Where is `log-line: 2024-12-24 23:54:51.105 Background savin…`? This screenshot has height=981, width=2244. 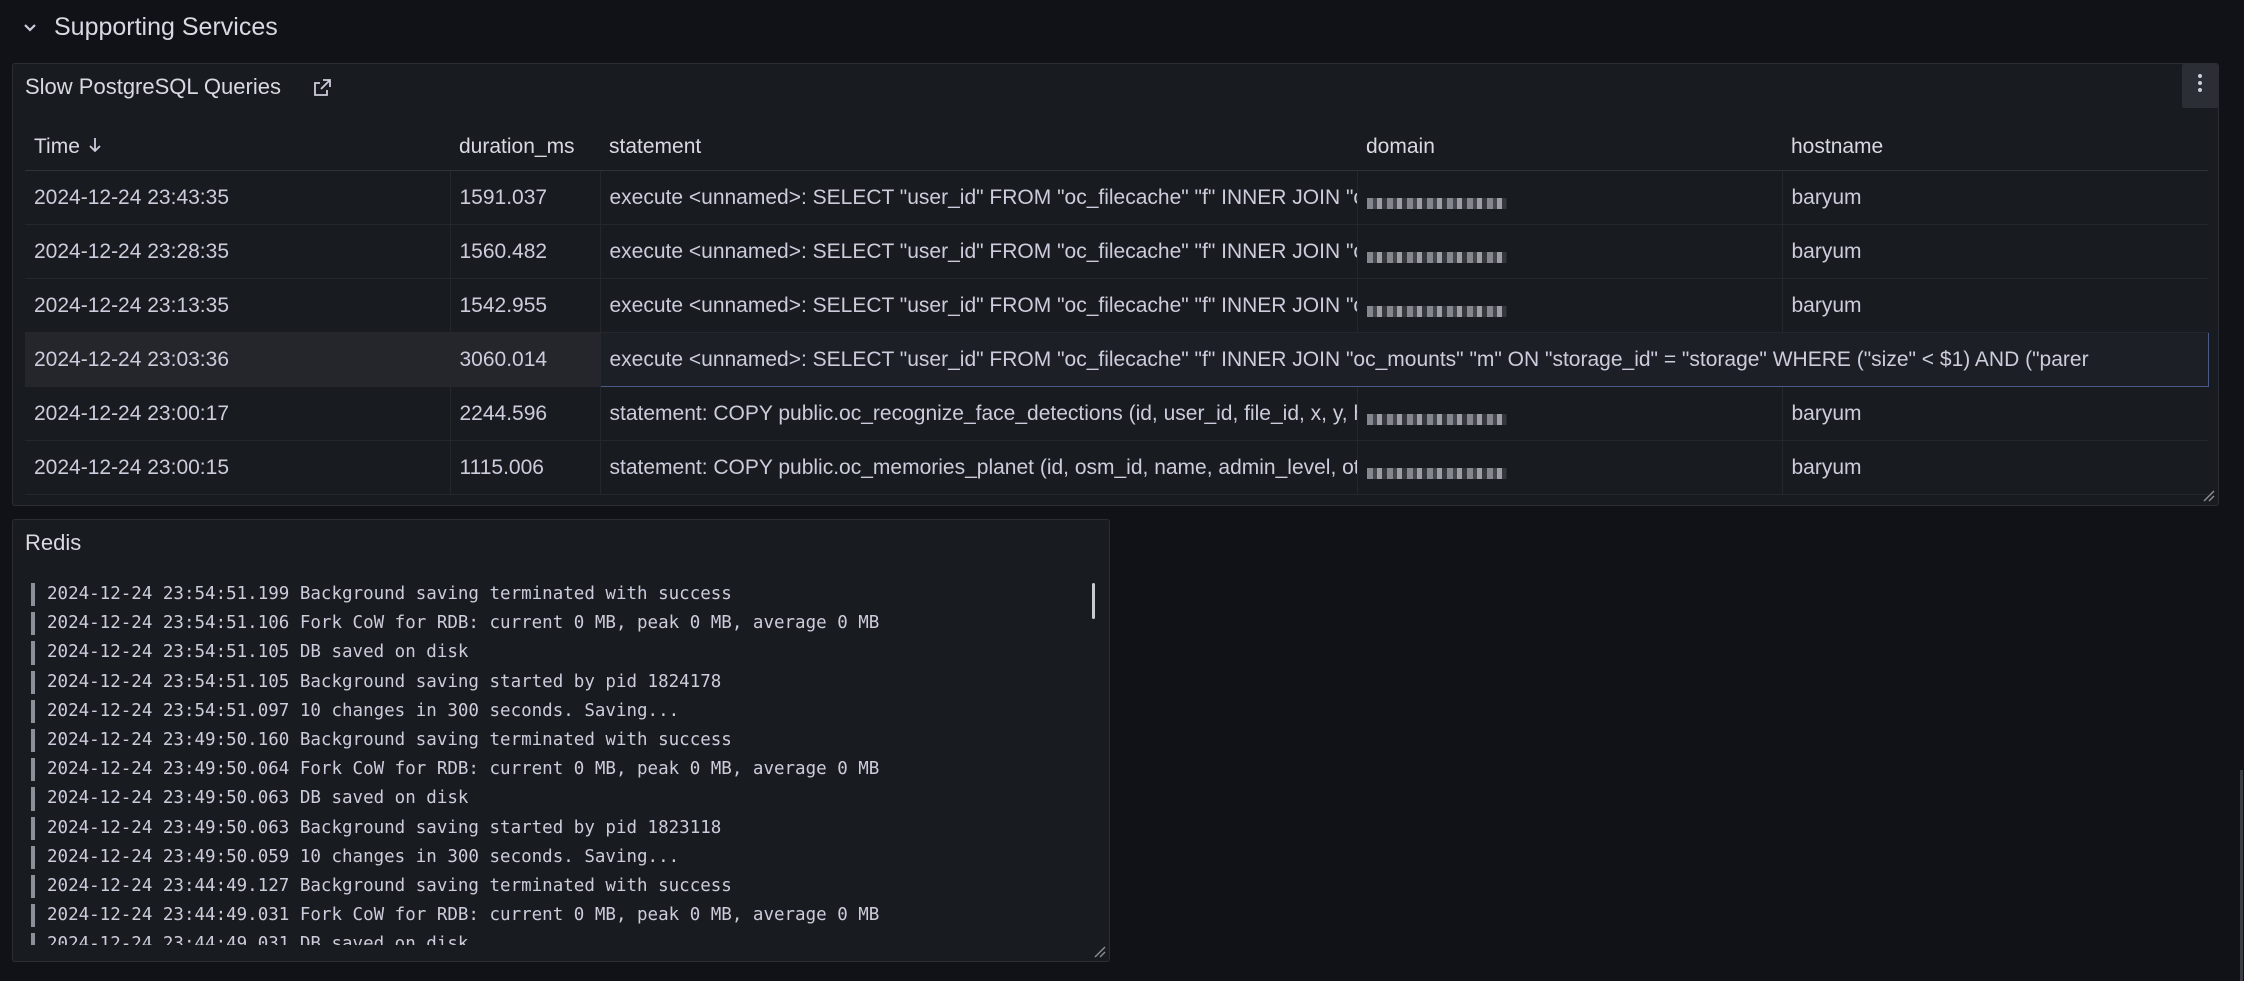
log-line: 2024-12-24 23:54:51.105 Background savin… is located at coordinates (562, 682).